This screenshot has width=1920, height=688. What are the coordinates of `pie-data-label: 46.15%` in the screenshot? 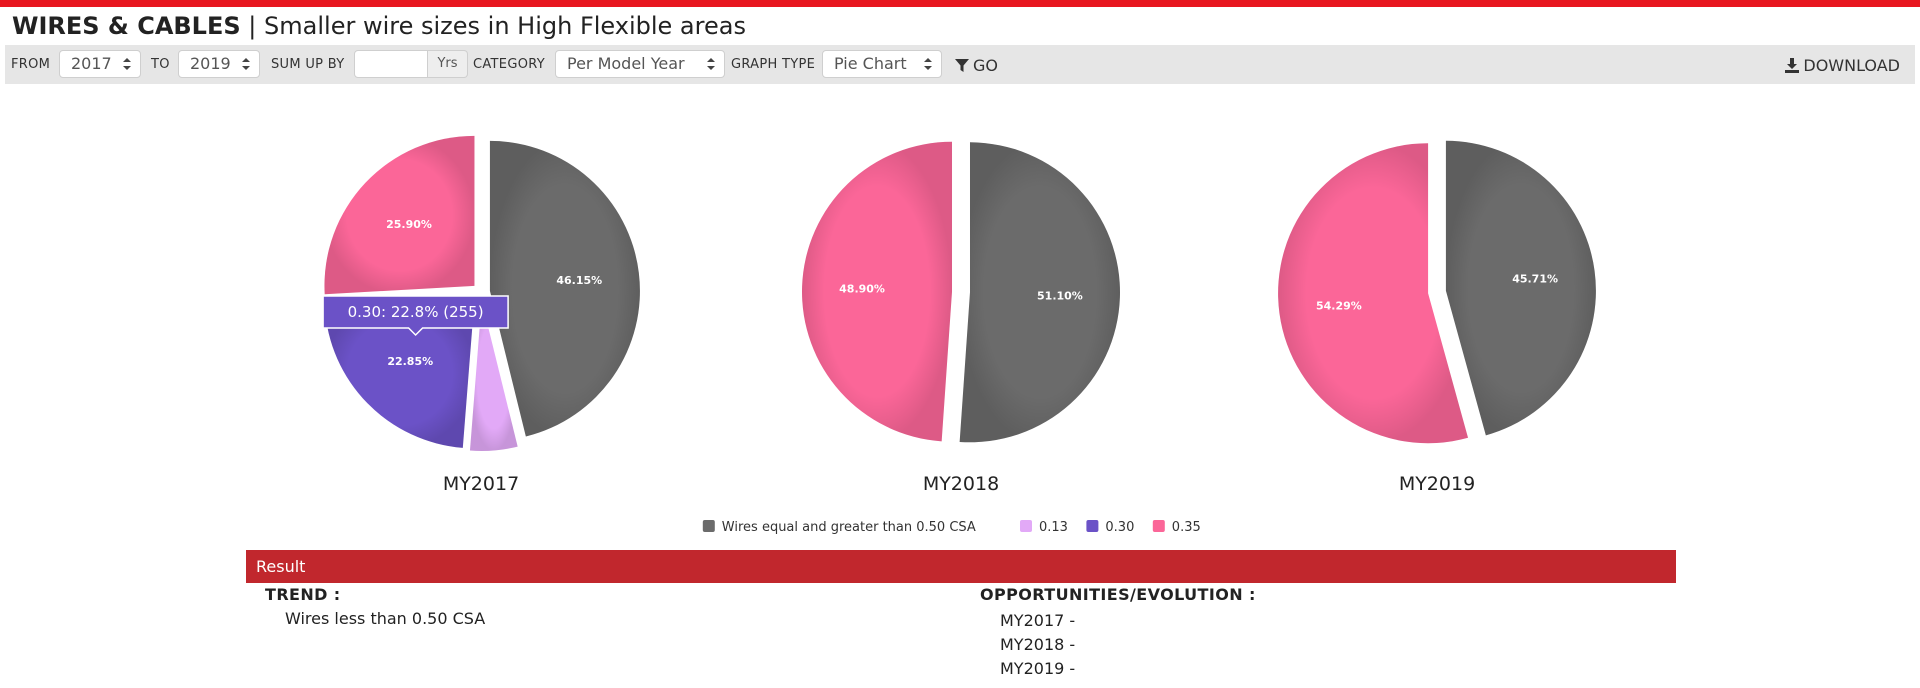 It's located at (579, 280).